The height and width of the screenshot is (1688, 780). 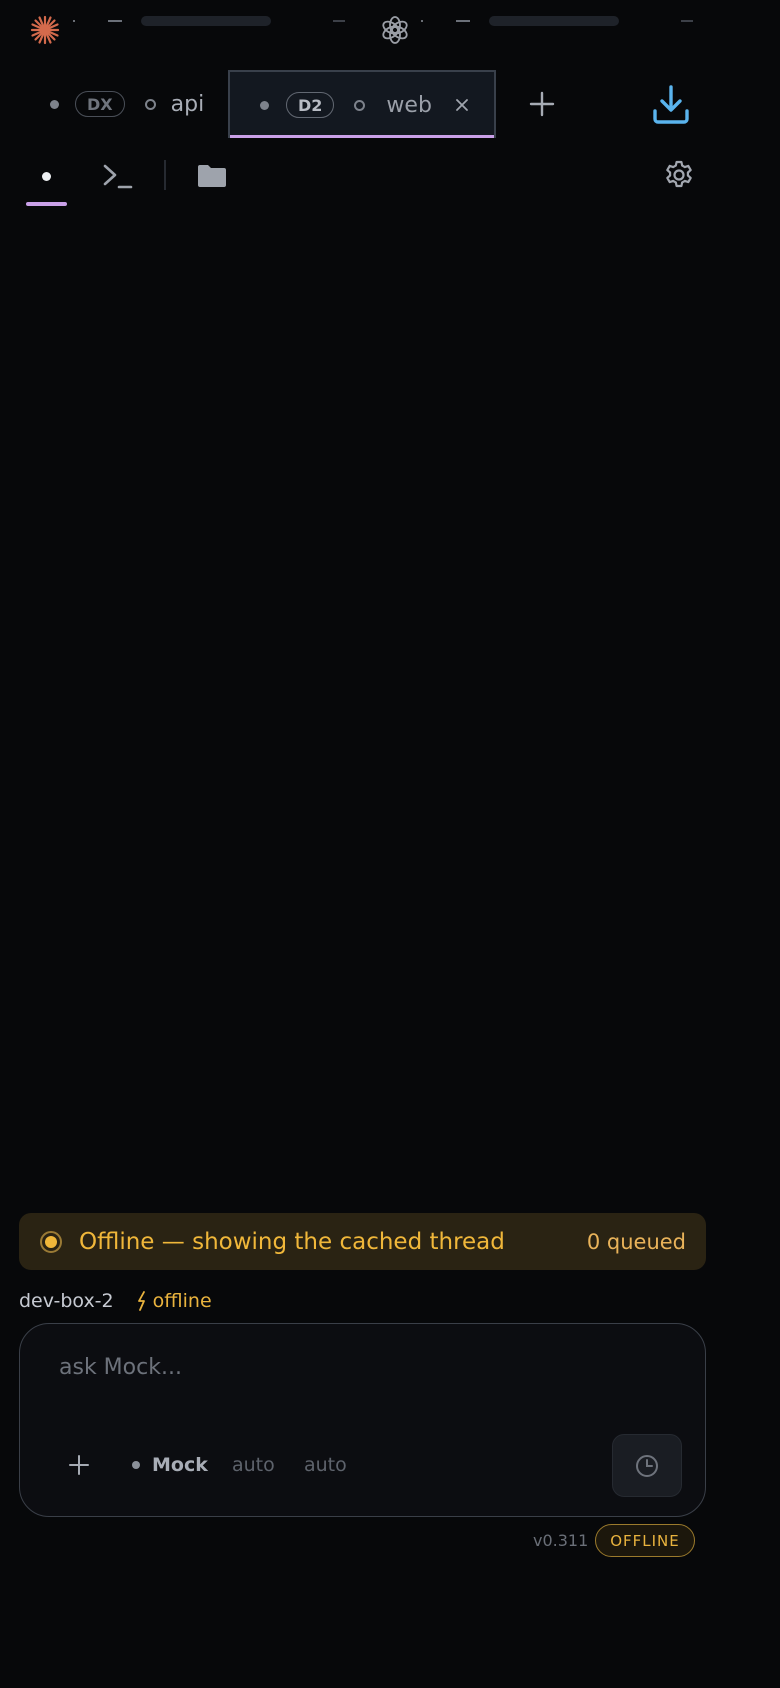 I want to click on lightning-icon, so click(x=142, y=1301).